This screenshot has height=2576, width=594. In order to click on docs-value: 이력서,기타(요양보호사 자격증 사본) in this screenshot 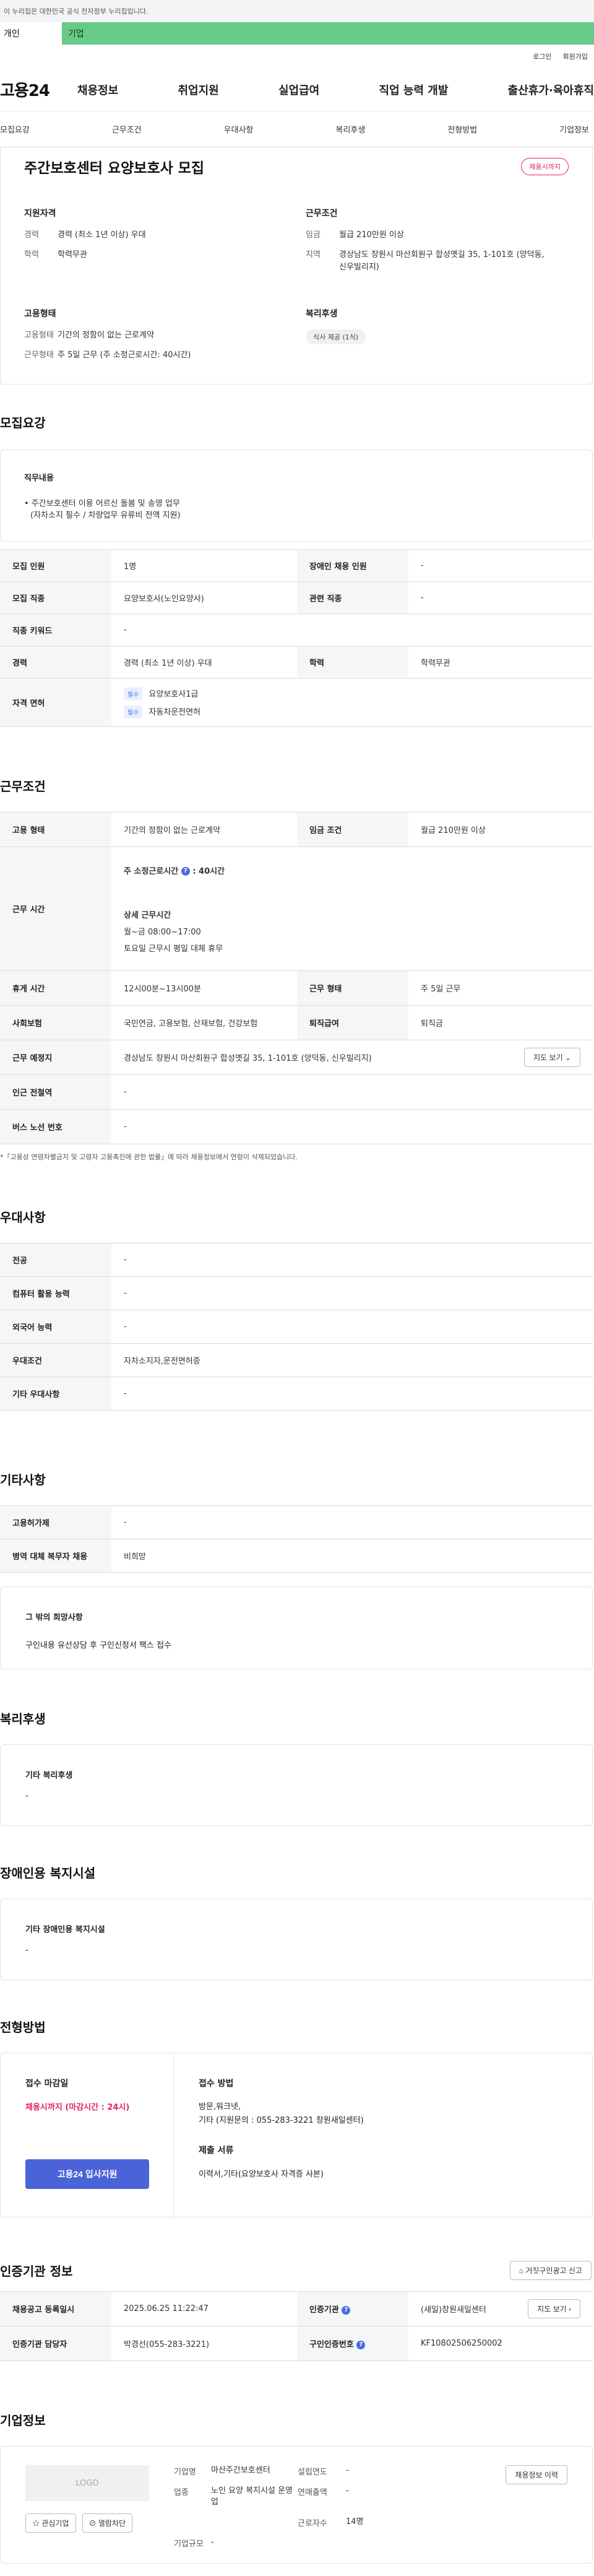, I will do `click(261, 2174)`.